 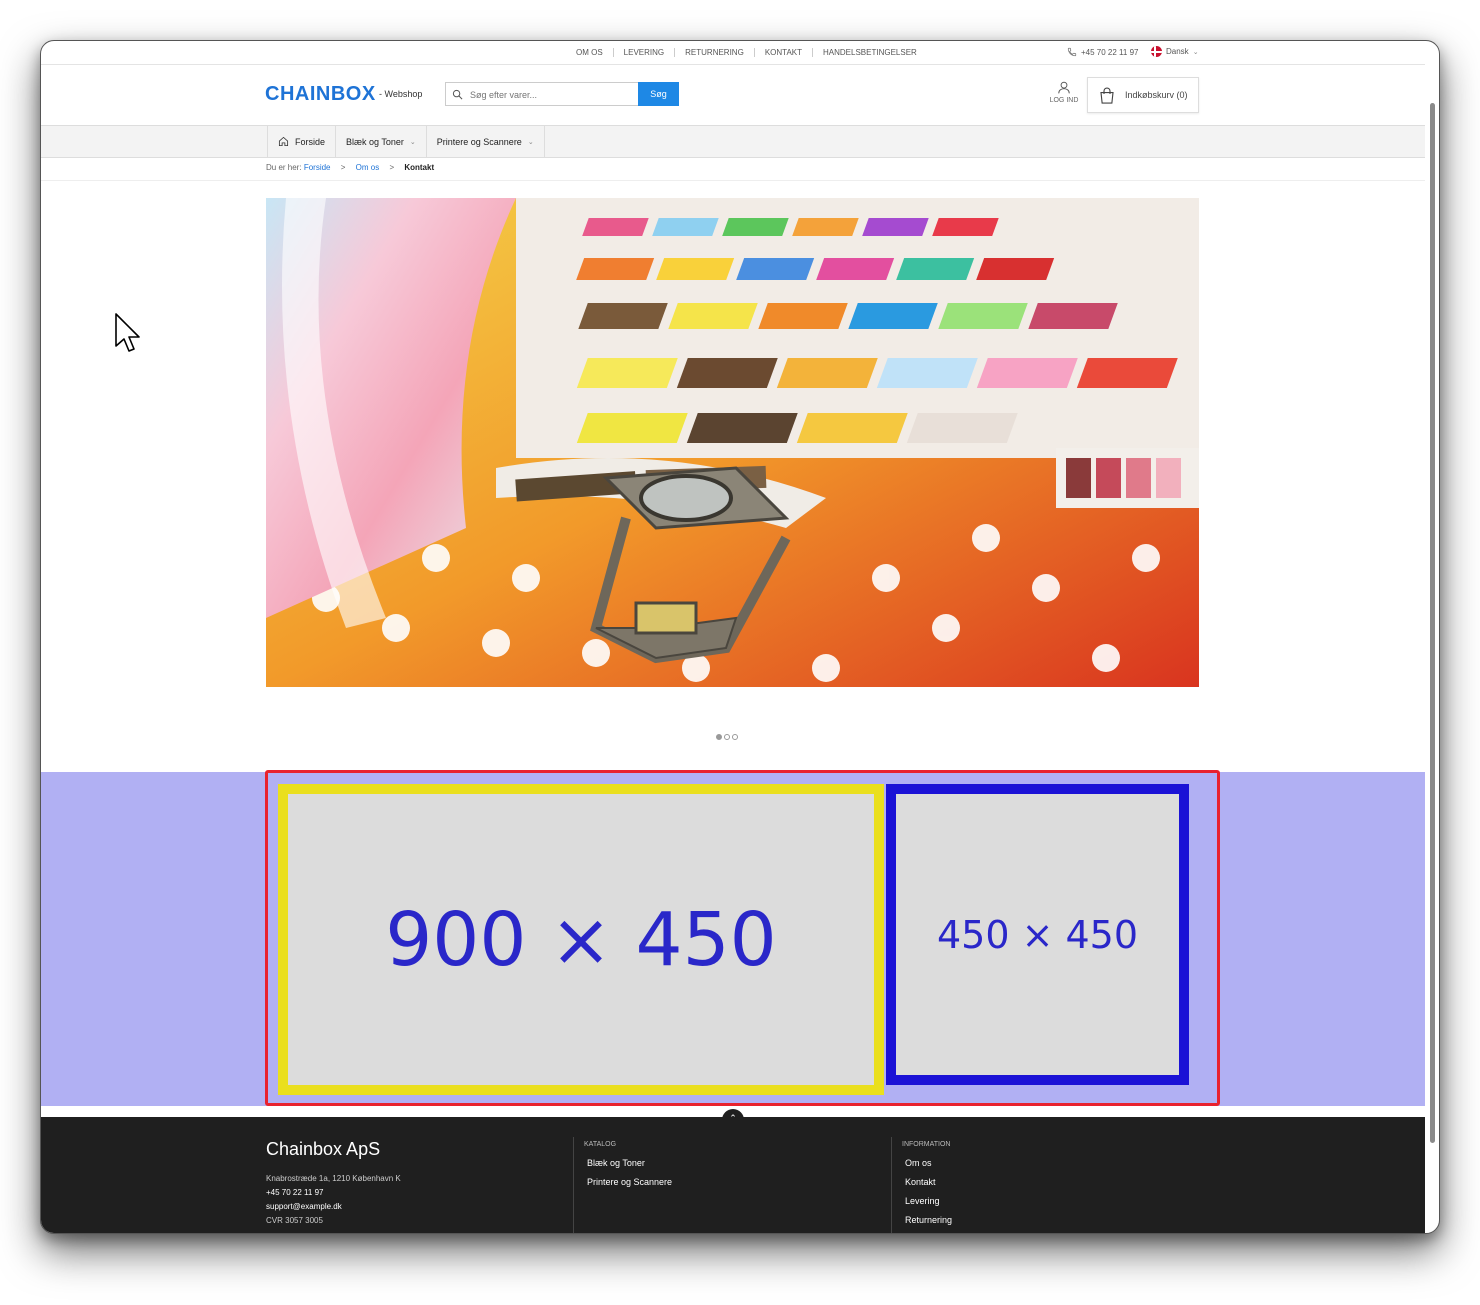 I want to click on nav-item-blaek-og-toner: Blæk og Toner ⌄, so click(x=381, y=141).